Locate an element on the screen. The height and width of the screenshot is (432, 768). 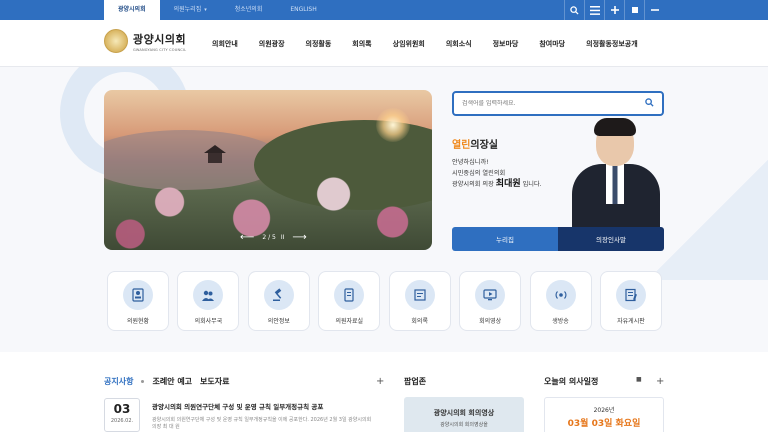
zoom-out-icon is located at coordinates (654, 10).